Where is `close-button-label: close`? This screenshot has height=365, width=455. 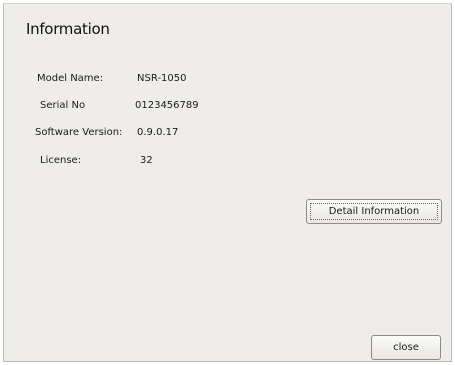
close-button-label: close is located at coordinates (406, 347).